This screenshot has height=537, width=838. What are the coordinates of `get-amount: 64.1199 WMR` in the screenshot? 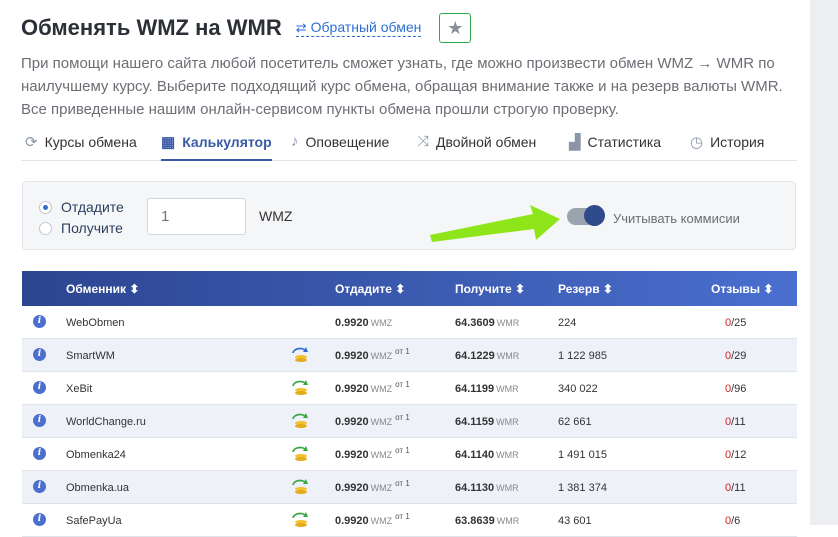 It's located at (487, 389).